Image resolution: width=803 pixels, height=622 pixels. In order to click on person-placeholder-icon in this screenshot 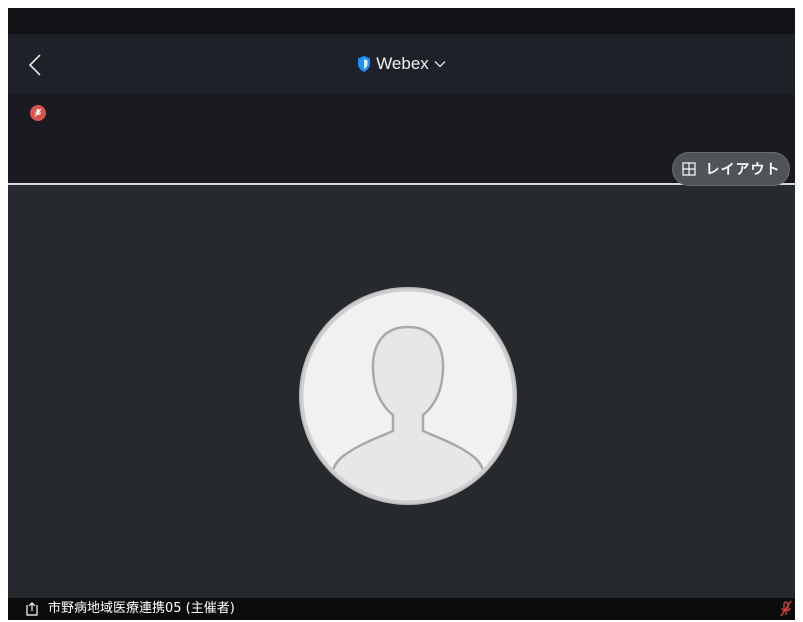, I will do `click(408, 396)`.